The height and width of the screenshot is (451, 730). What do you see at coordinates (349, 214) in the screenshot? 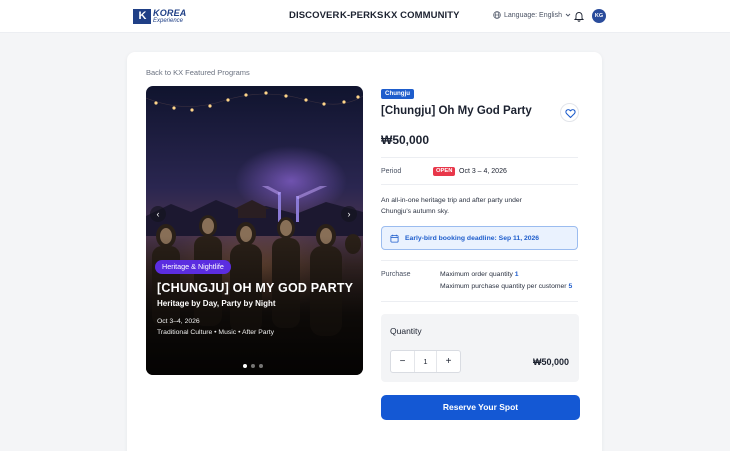
I see `carousel-next-button: ›` at bounding box center [349, 214].